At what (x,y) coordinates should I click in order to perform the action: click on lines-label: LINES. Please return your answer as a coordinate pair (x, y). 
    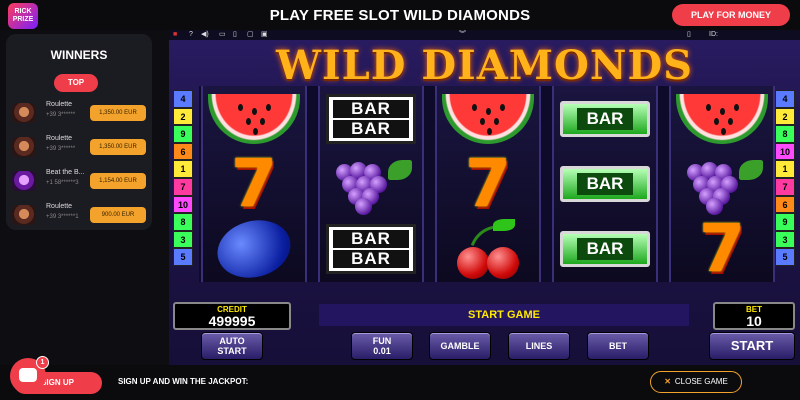
    Looking at the image, I should click on (539, 346).